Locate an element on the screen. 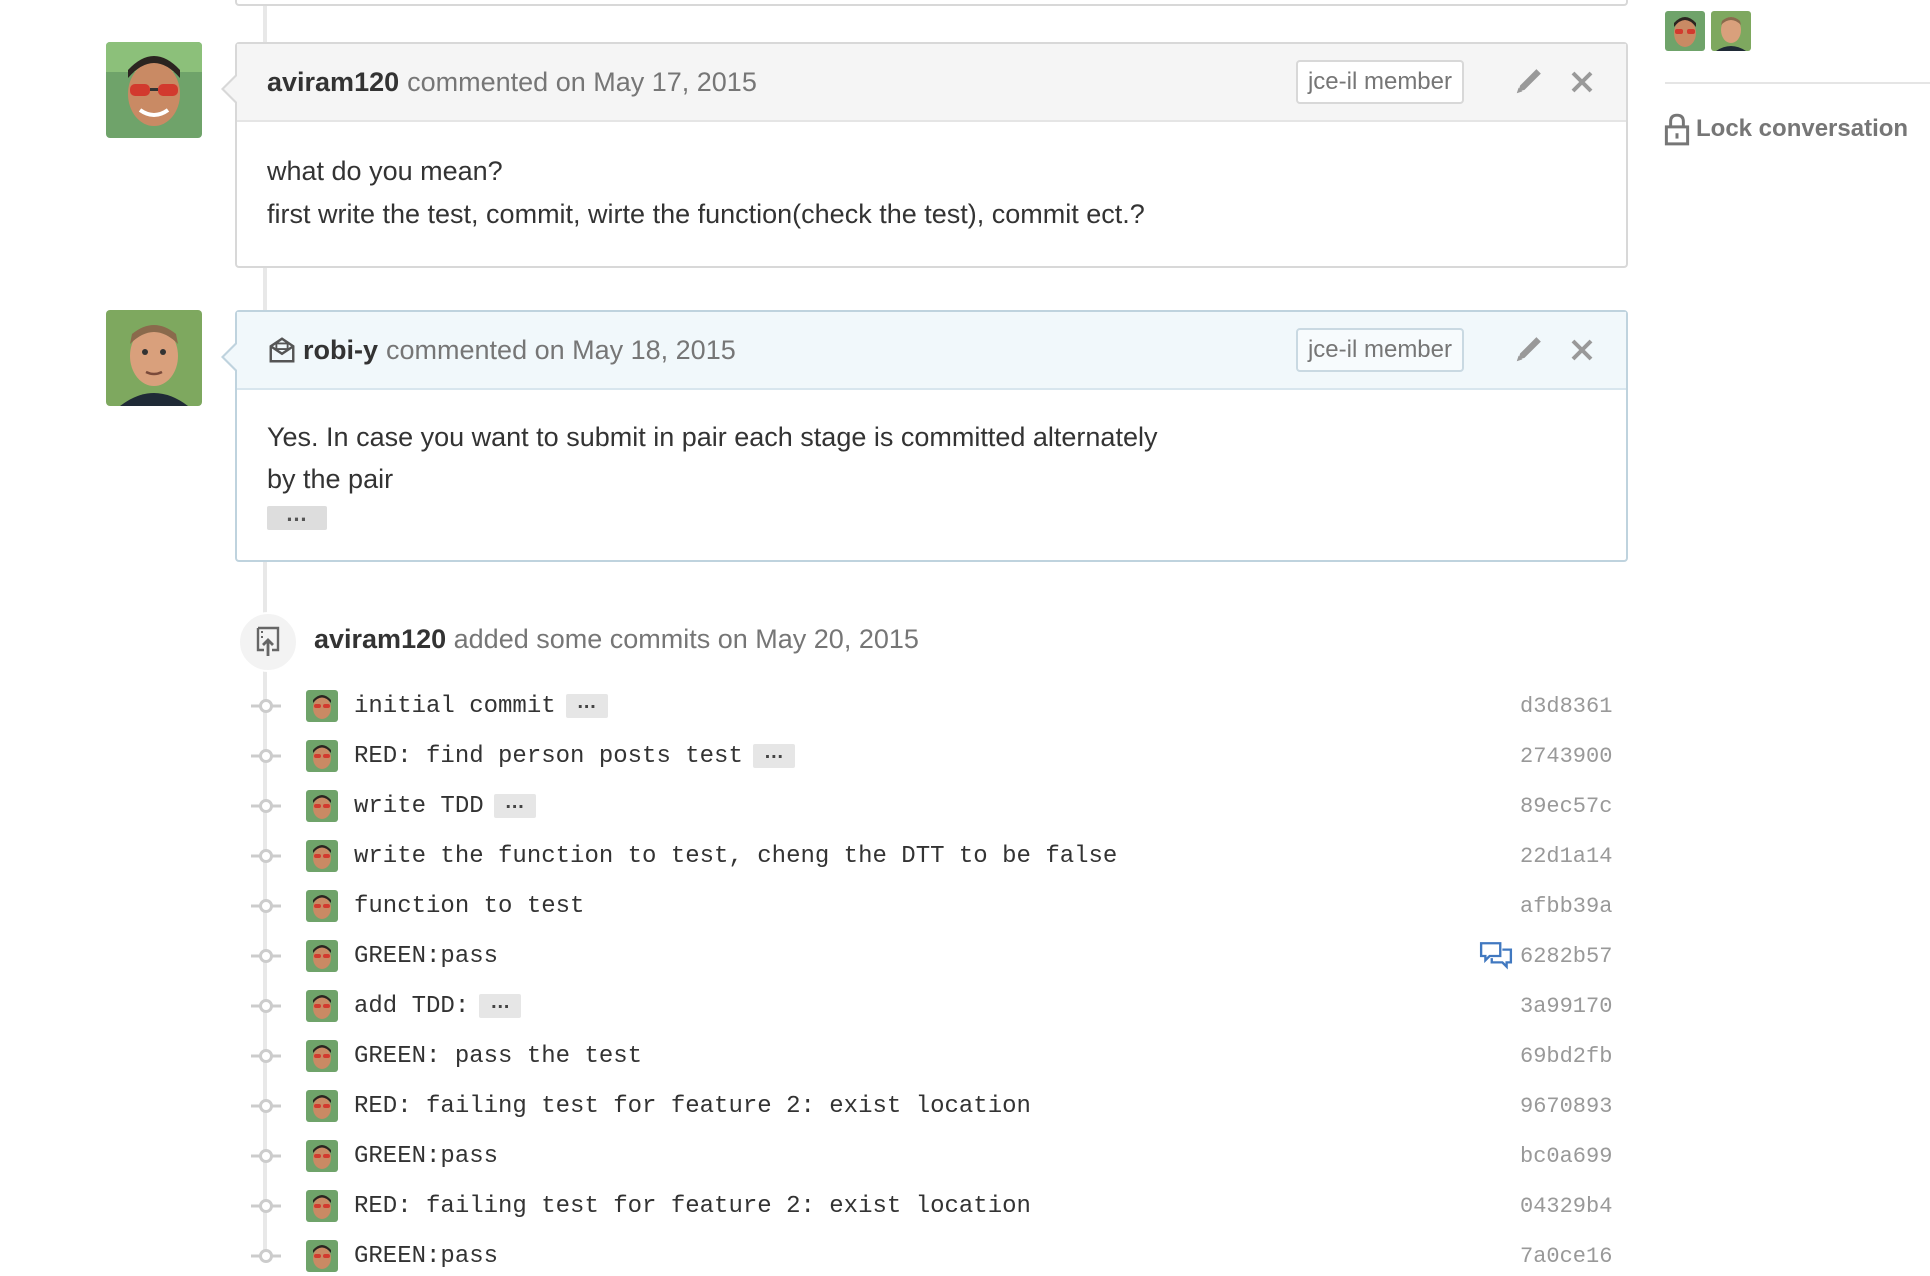 This screenshot has height=1276, width=1930. commit-message: function to test is located at coordinates (469, 906).